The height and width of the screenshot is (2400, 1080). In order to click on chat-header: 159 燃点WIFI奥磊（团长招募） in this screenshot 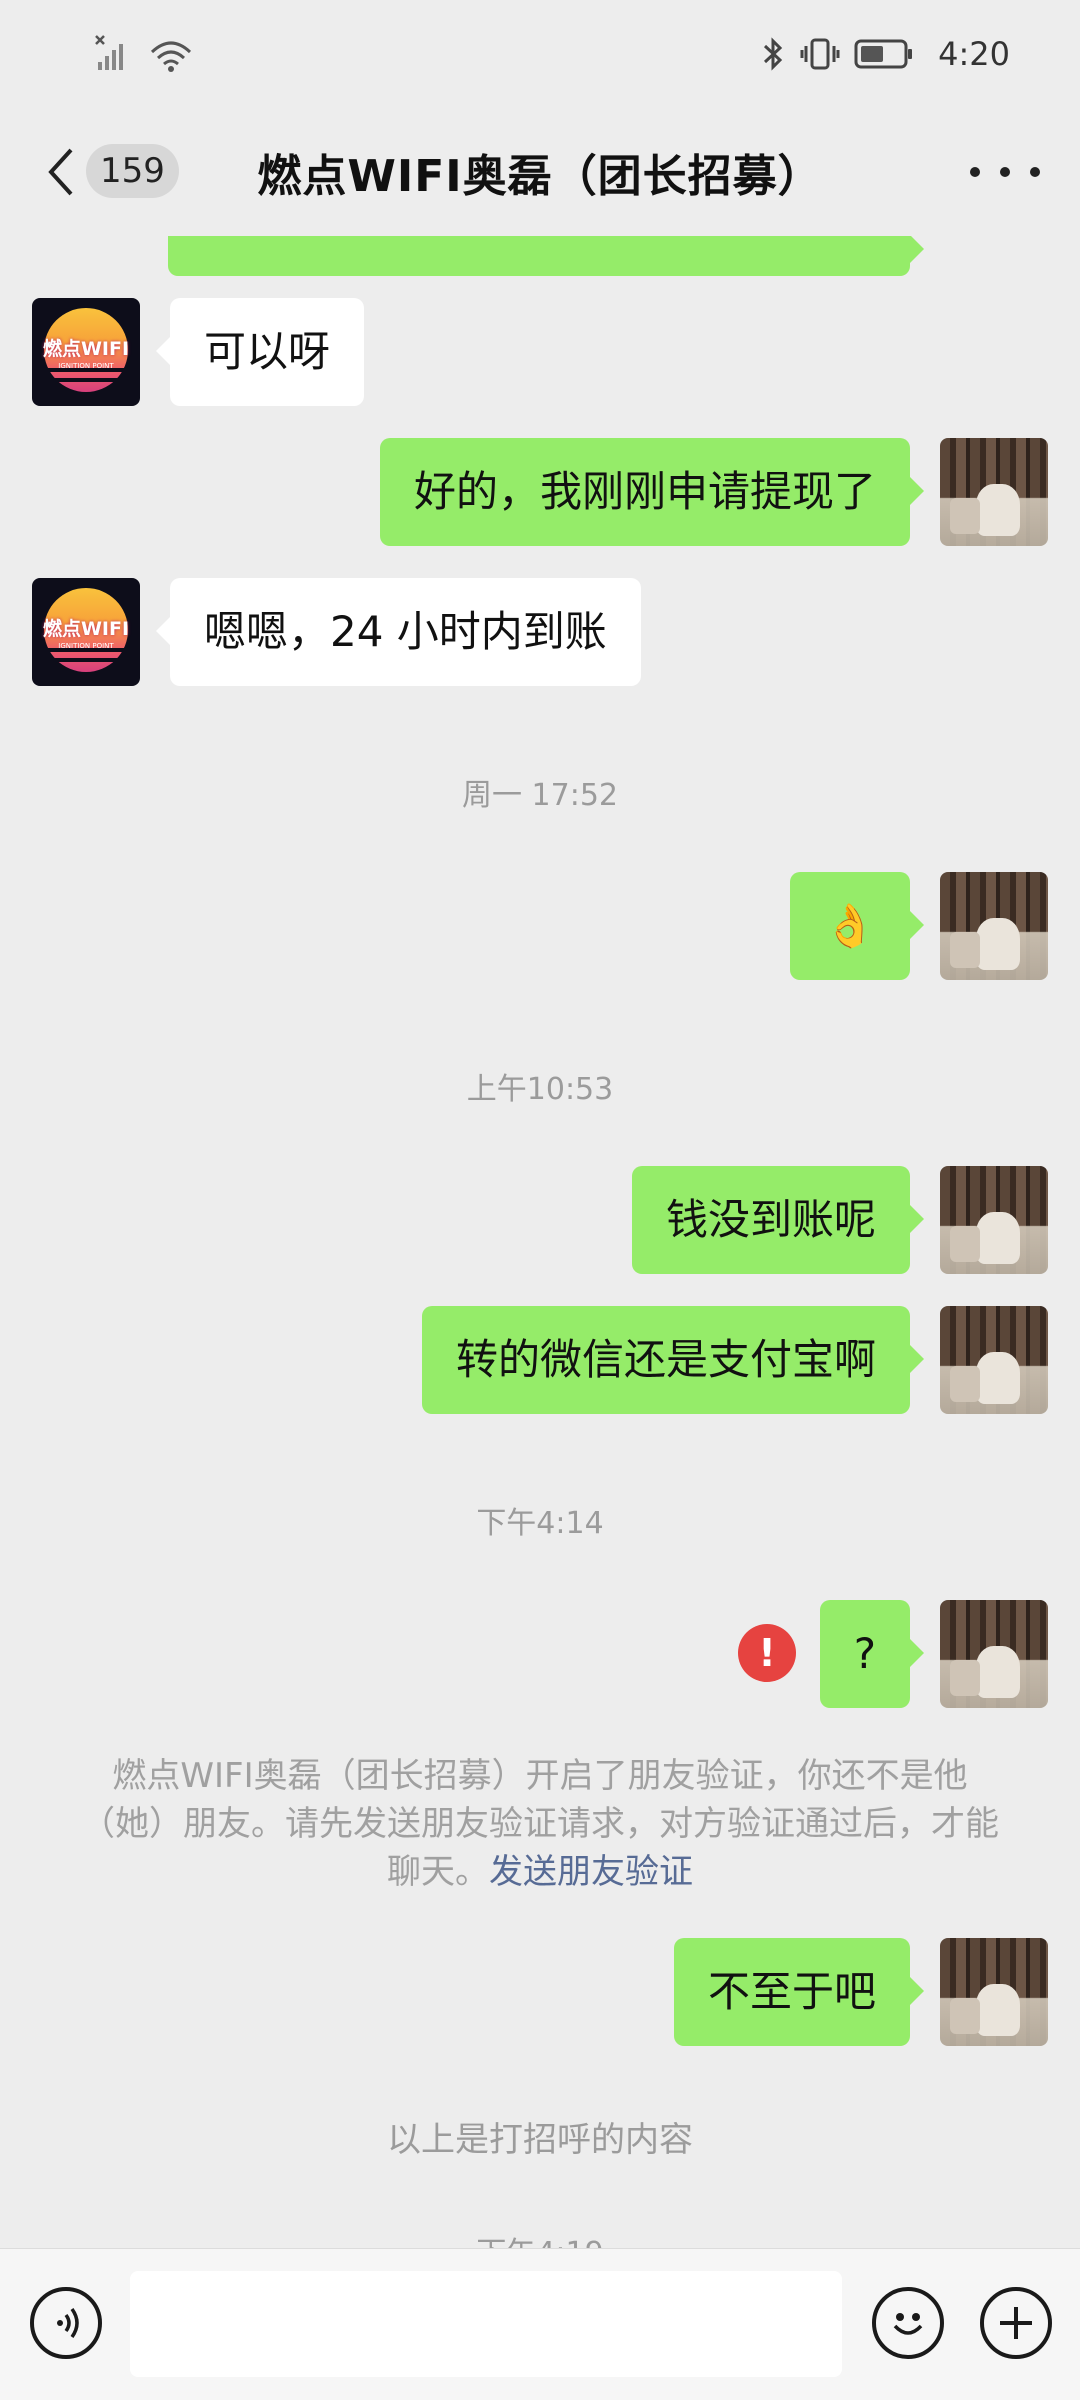, I will do `click(540, 172)`.